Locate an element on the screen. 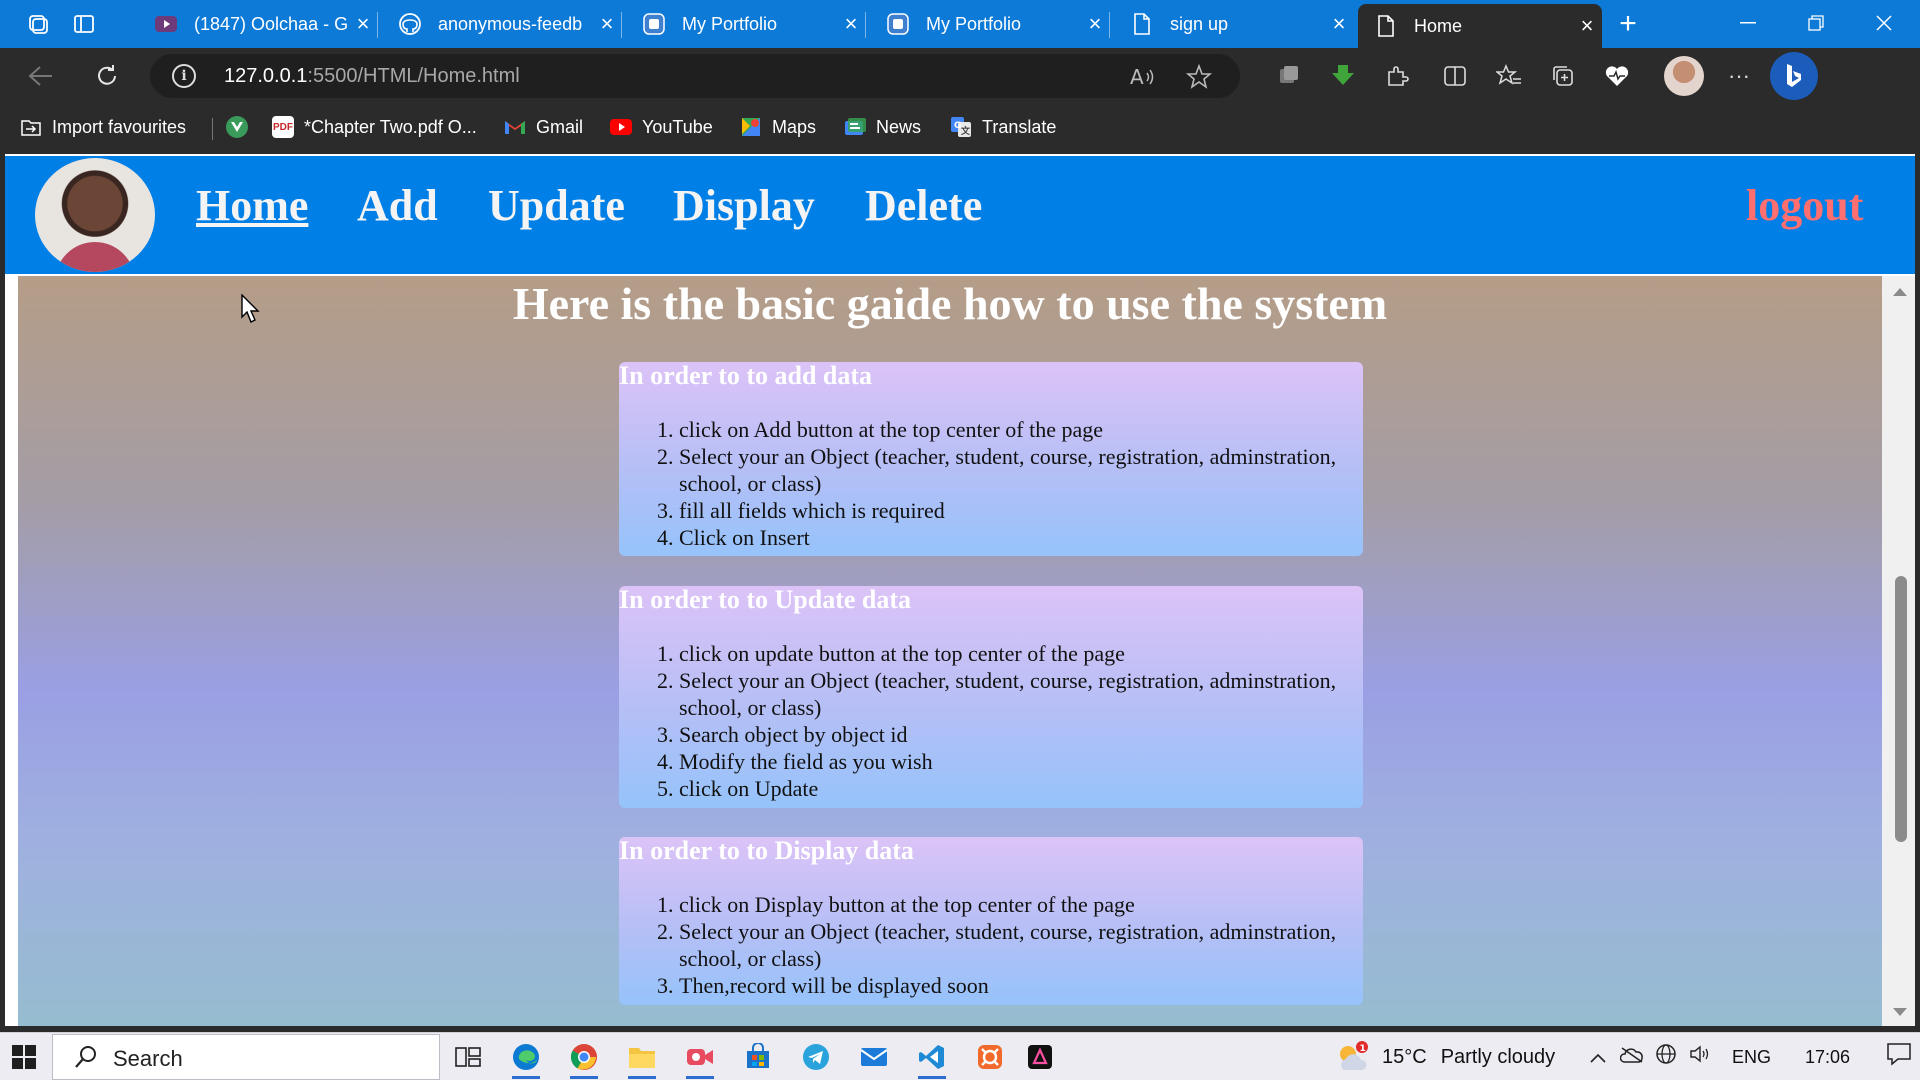 This screenshot has height=1080, width=1920. address-bar: i 127.0.0.1:5500/HTML/Home.html A is located at coordinates (695, 76).